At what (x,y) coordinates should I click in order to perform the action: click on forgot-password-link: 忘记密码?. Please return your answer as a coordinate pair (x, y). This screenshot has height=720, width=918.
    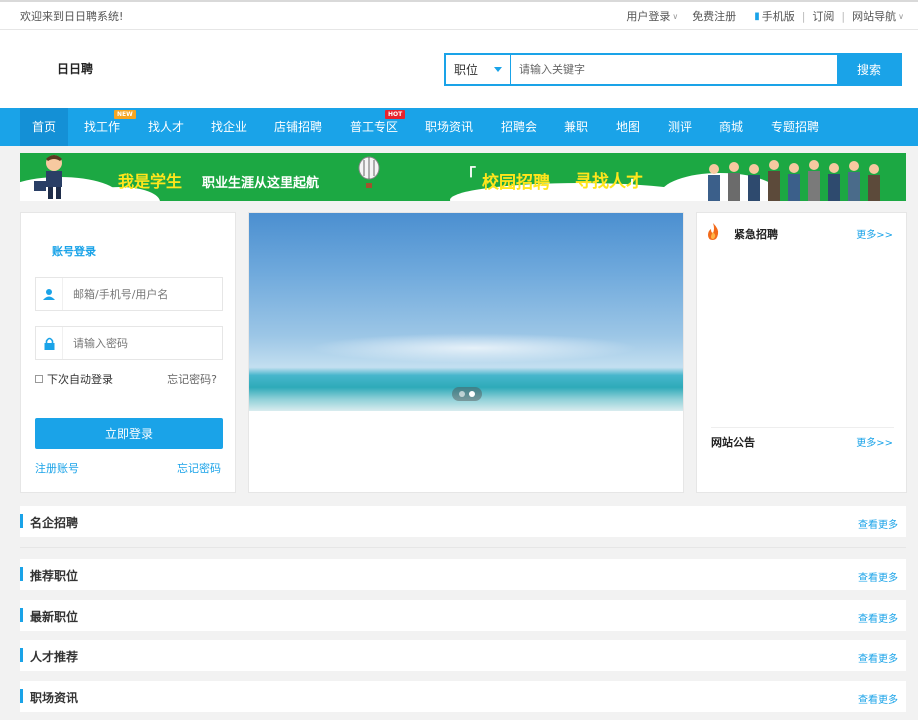
    Looking at the image, I should click on (192, 379).